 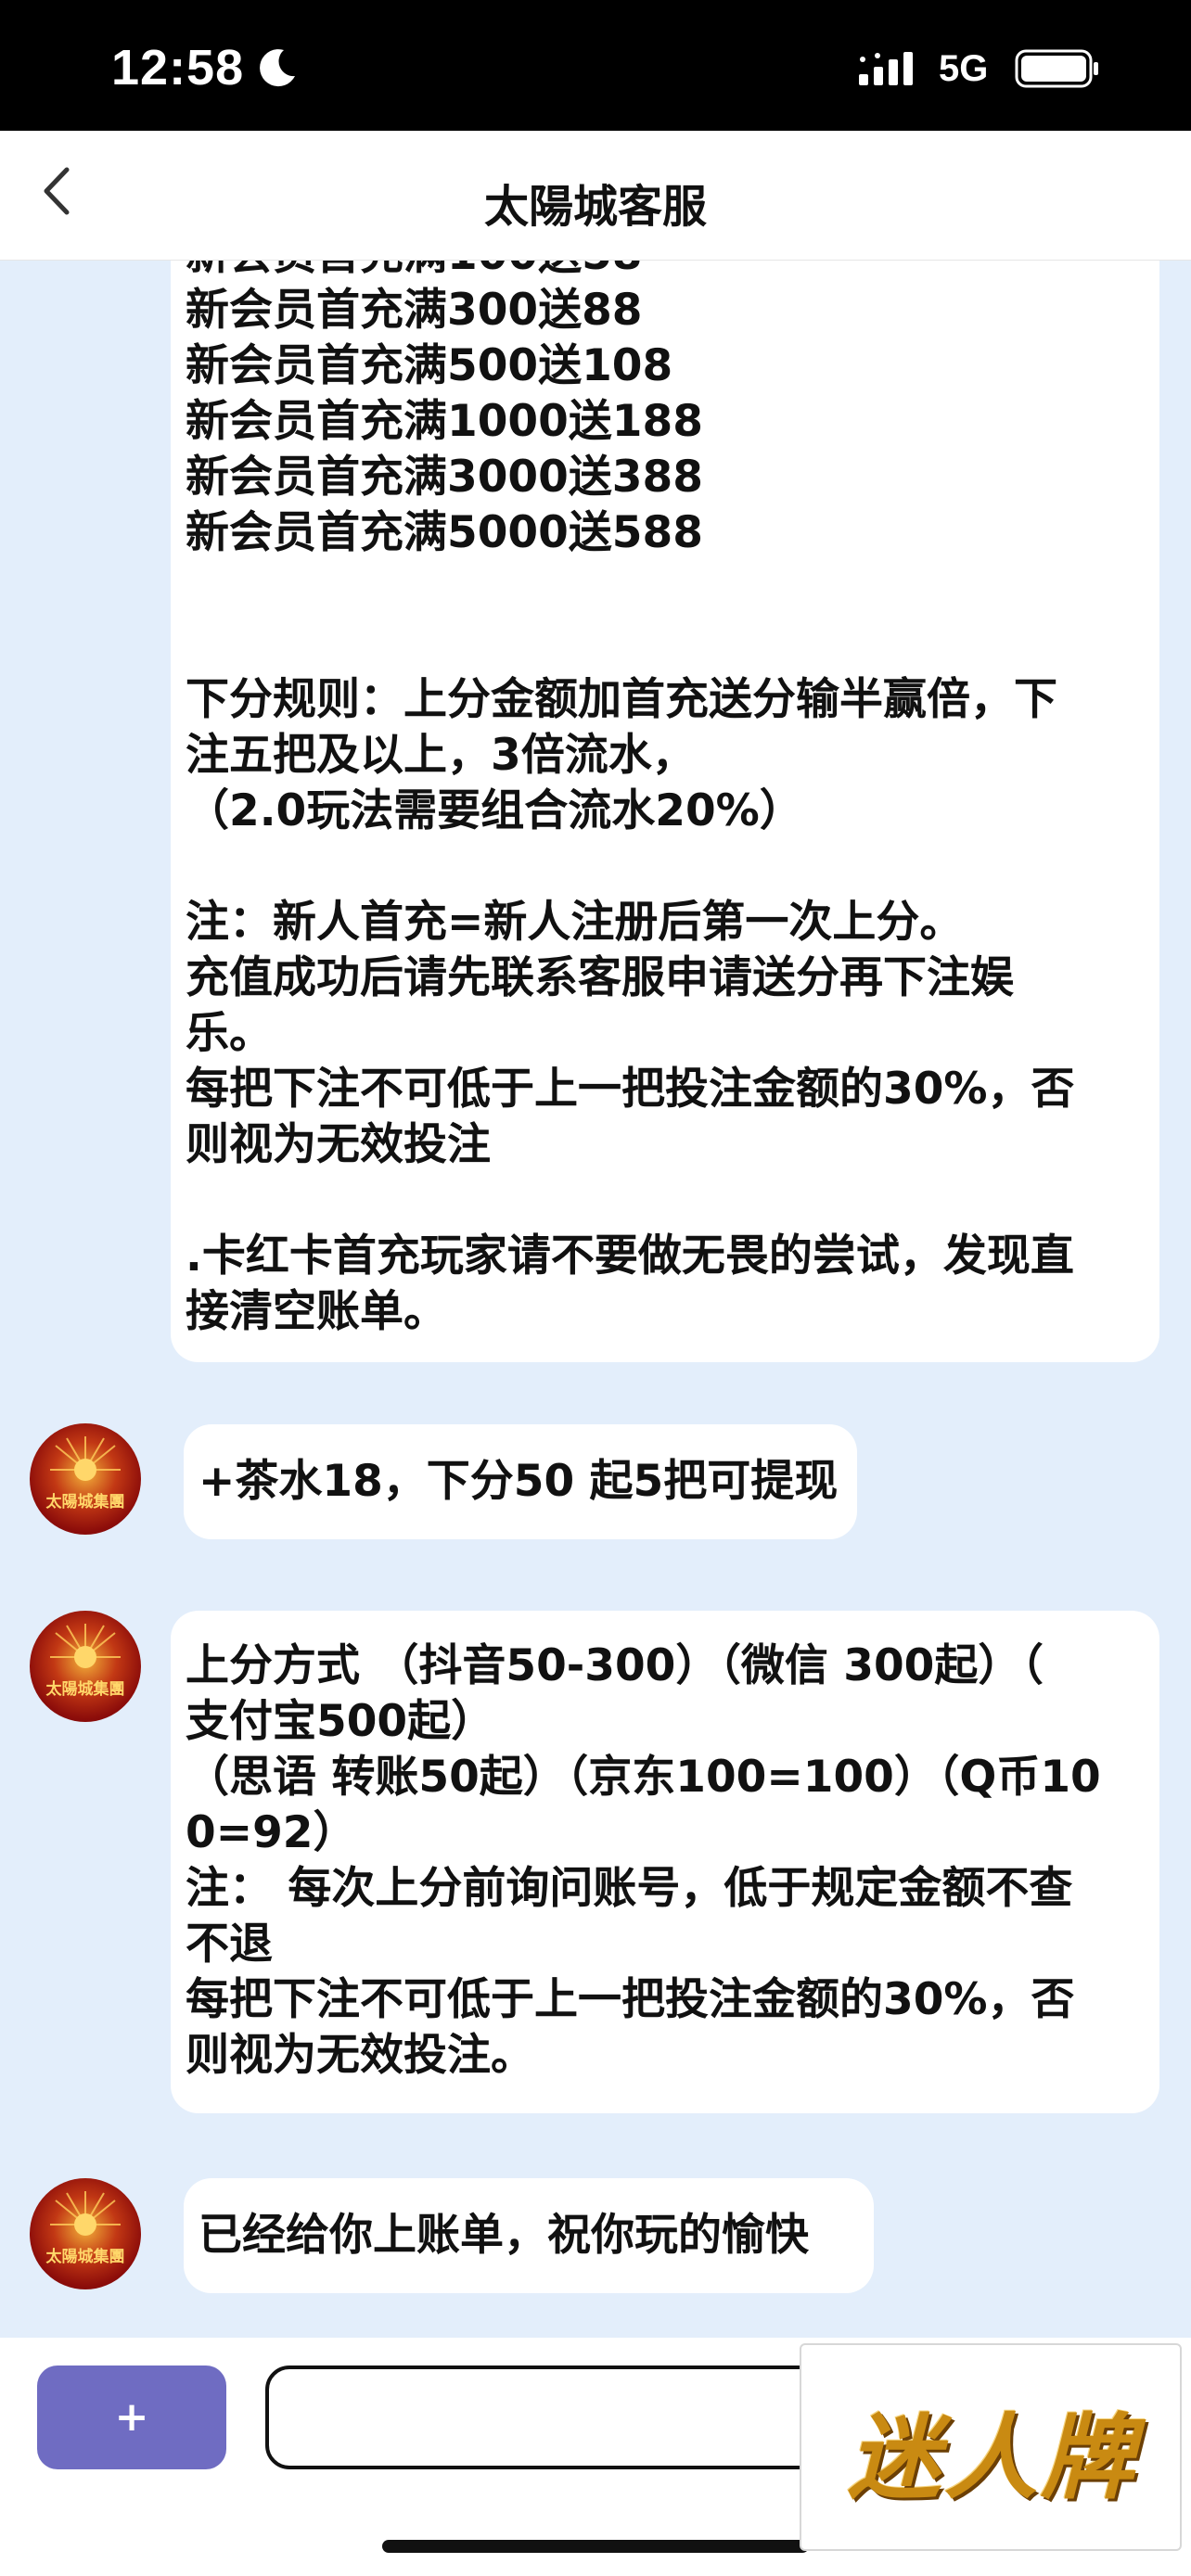 I want to click on message-line: 乐。, so click(x=229, y=1033).